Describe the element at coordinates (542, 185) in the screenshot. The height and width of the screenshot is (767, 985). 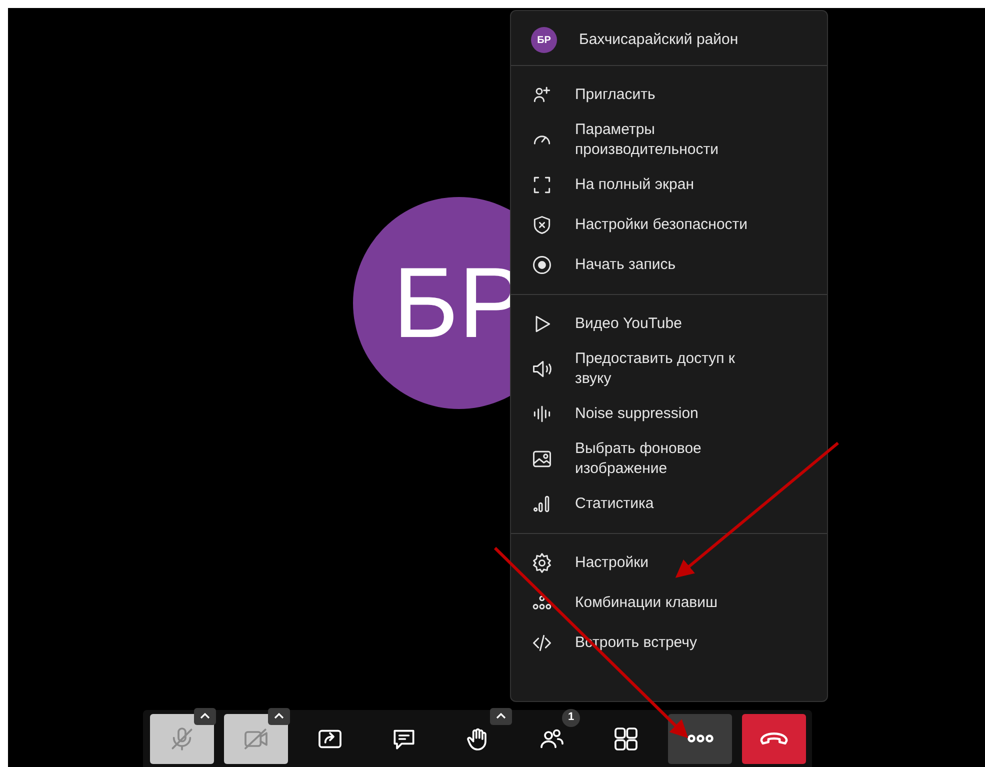
I see `fullscreen-icon` at that location.